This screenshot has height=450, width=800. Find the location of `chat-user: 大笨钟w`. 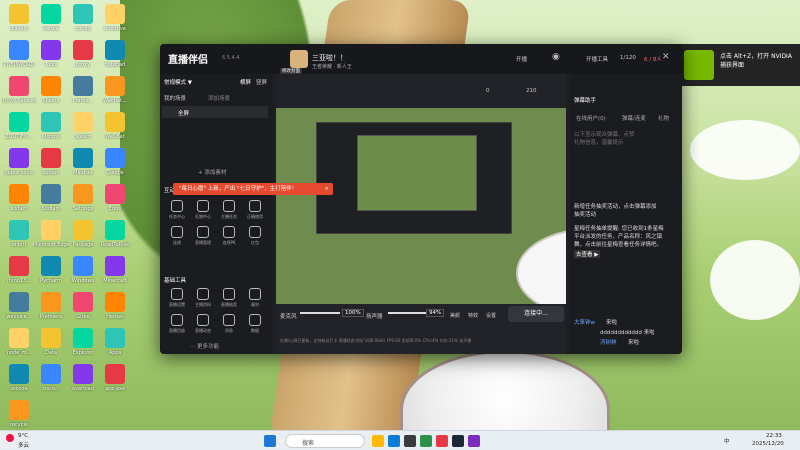

chat-user: 大笨钟w is located at coordinates (584, 322).